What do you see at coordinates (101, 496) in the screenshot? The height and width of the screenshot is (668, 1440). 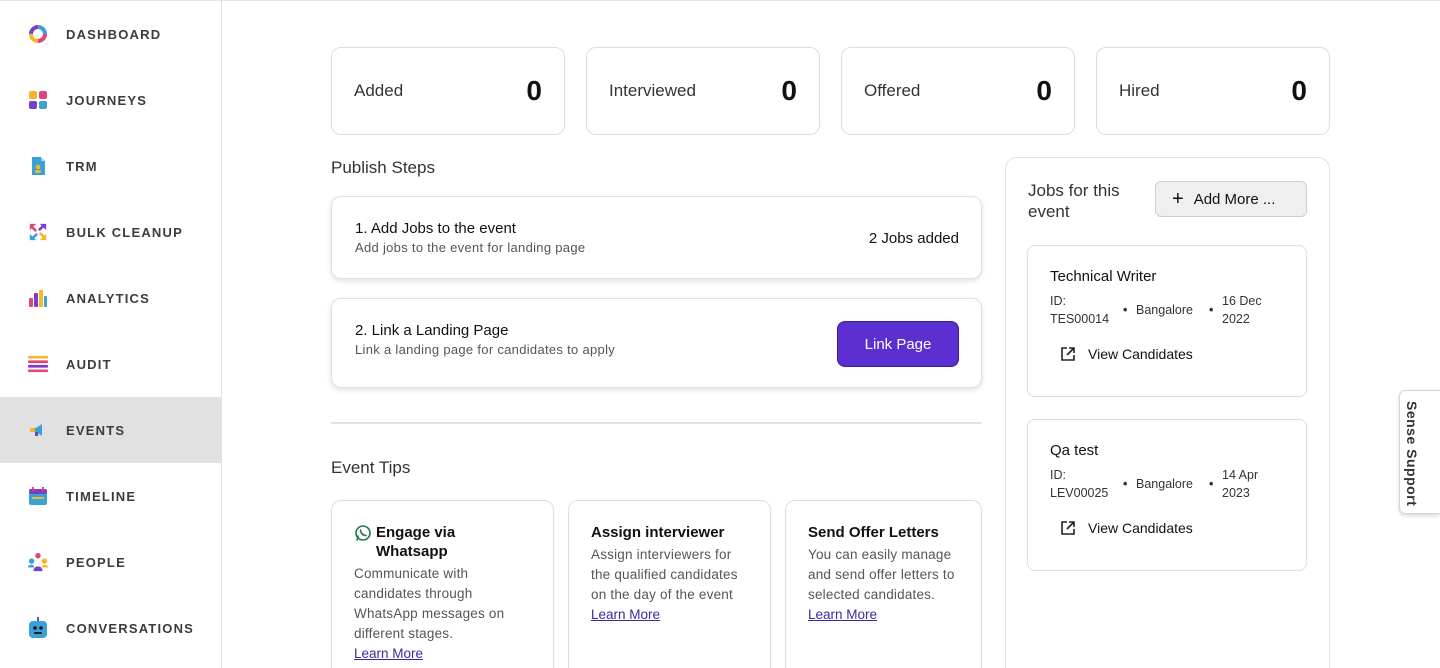 I see `sidebar-item-label: TIMELINE` at bounding box center [101, 496].